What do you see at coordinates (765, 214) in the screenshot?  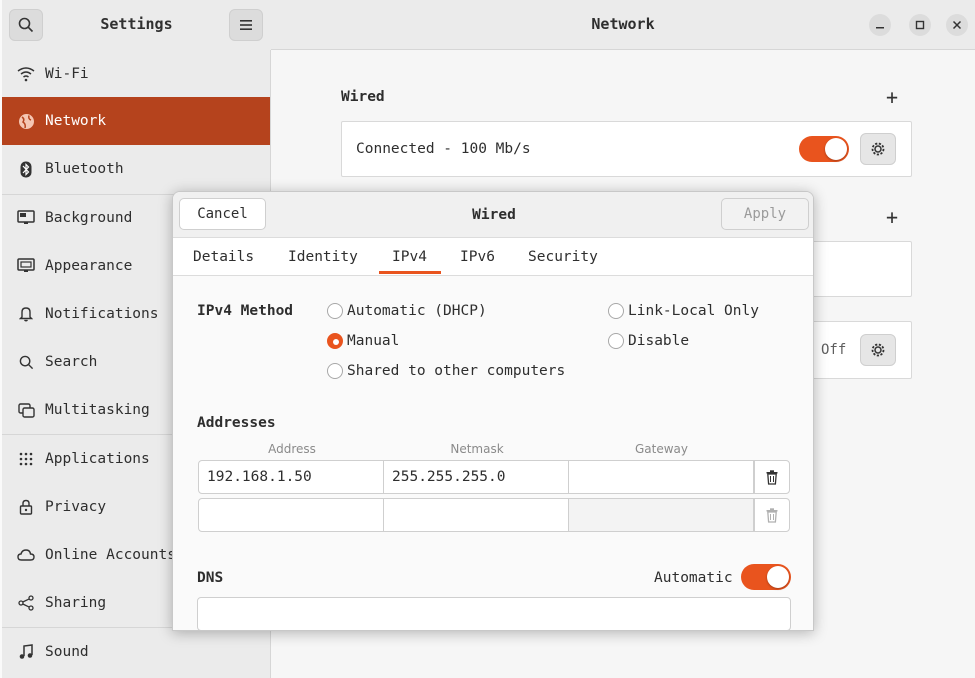 I see `apply-button: Apply` at bounding box center [765, 214].